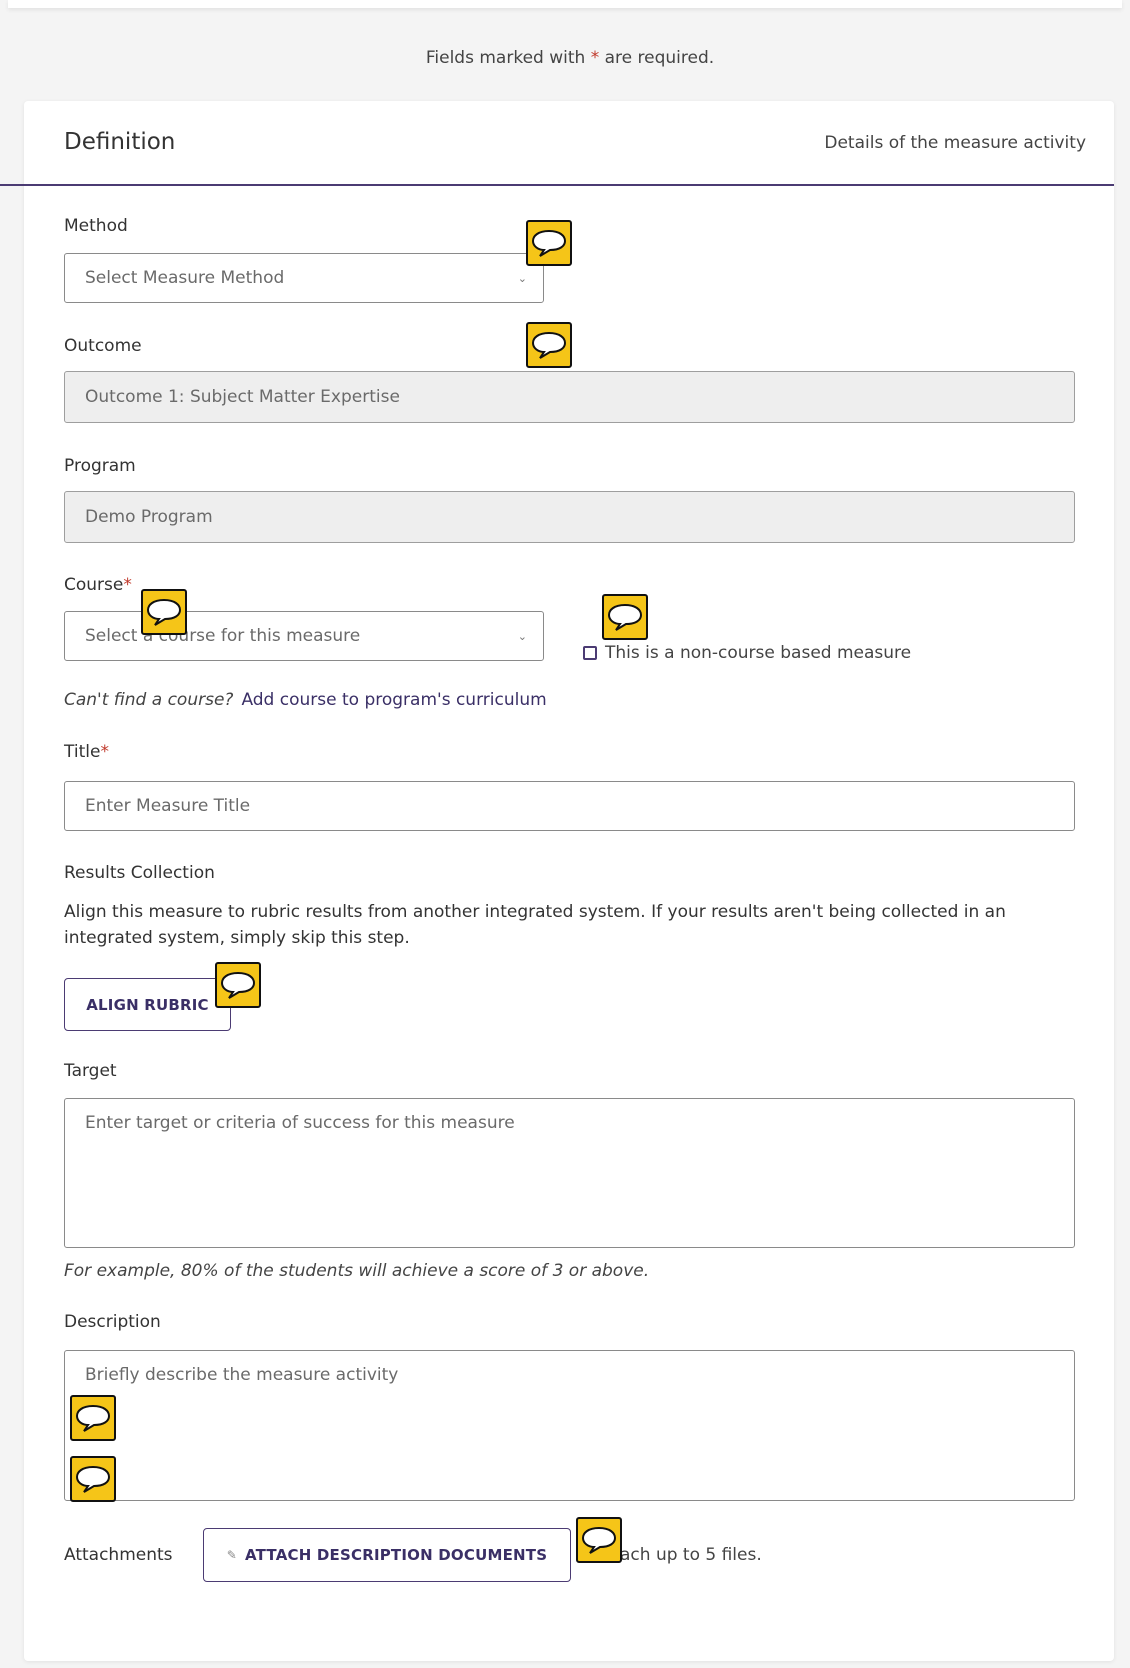 This screenshot has height=1668, width=1130. What do you see at coordinates (396, 1555) in the screenshot?
I see `attach-documents-button-label: ATTACH DESCRIPTION DOCUMENTS` at bounding box center [396, 1555].